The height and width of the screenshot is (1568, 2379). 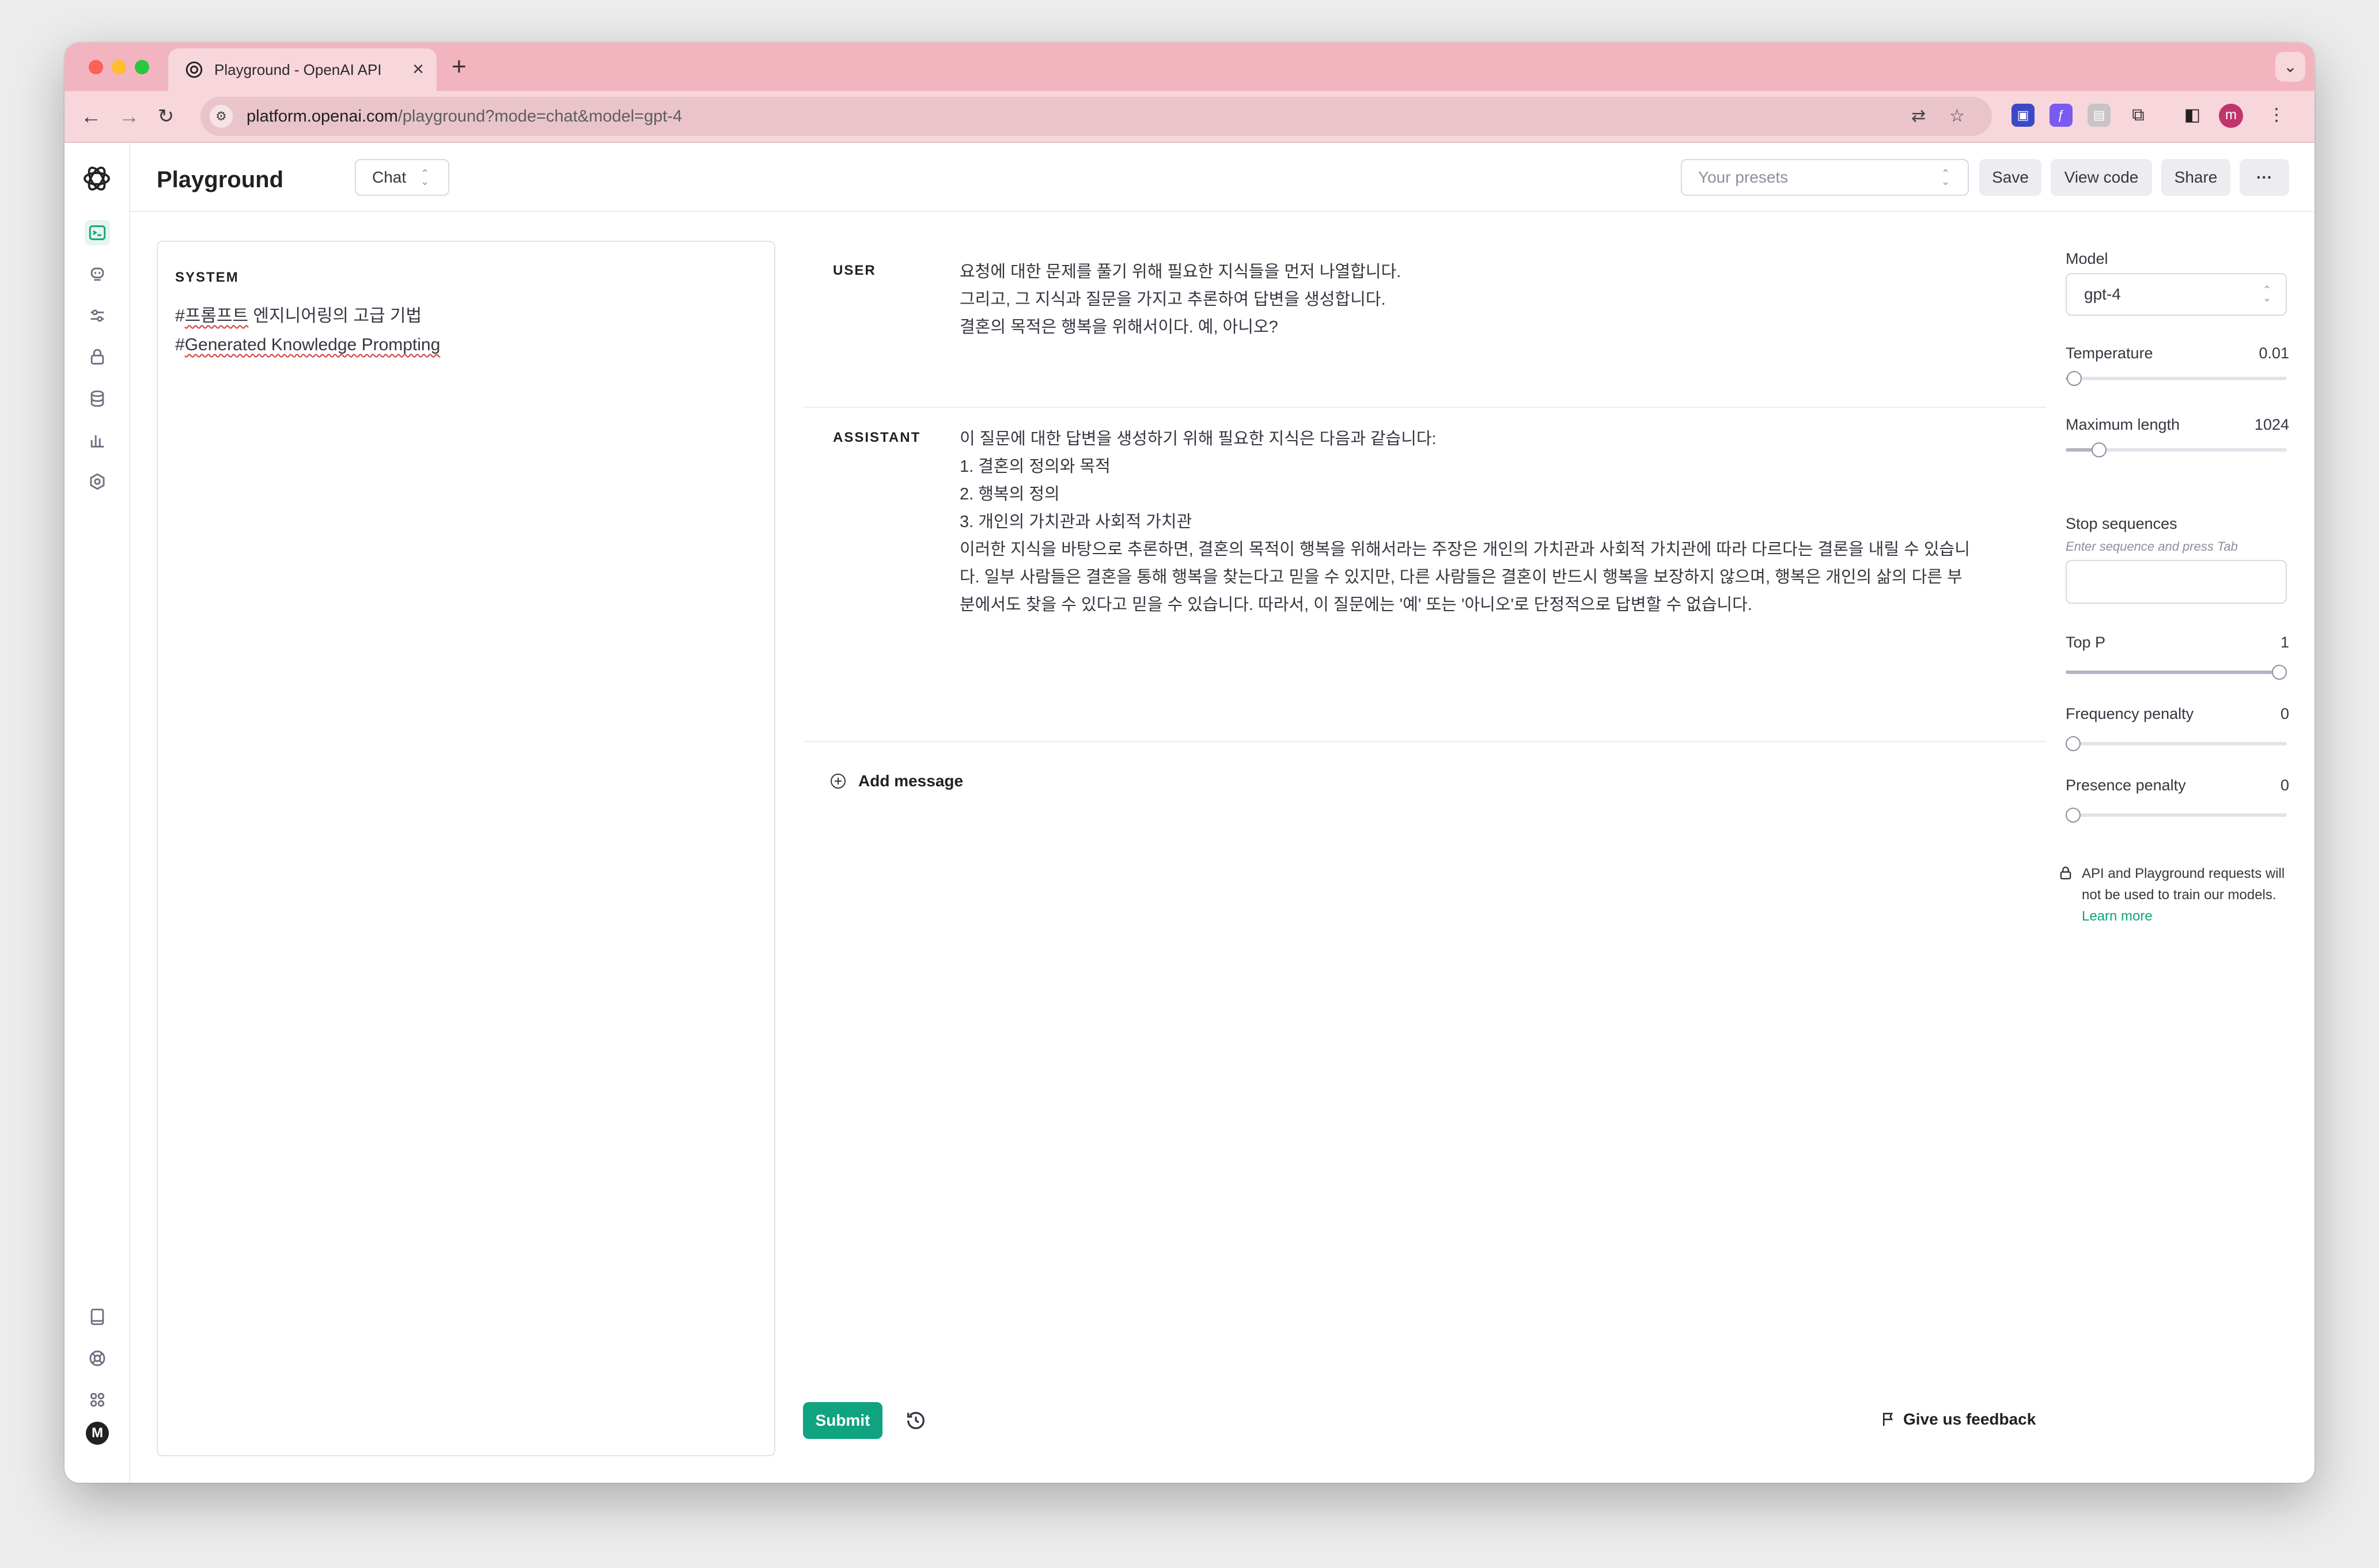 I want to click on learn-more-link: Learn more, so click(x=2118, y=916).